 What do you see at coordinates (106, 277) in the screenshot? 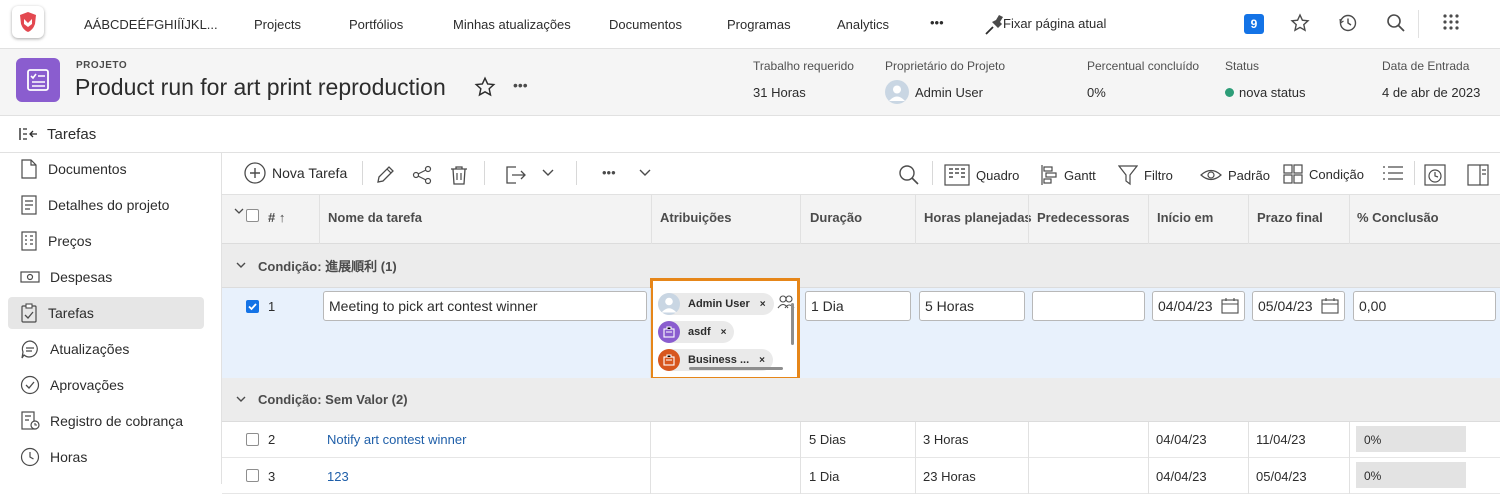
I see `sidebar-item-expenses: Despesas` at bounding box center [106, 277].